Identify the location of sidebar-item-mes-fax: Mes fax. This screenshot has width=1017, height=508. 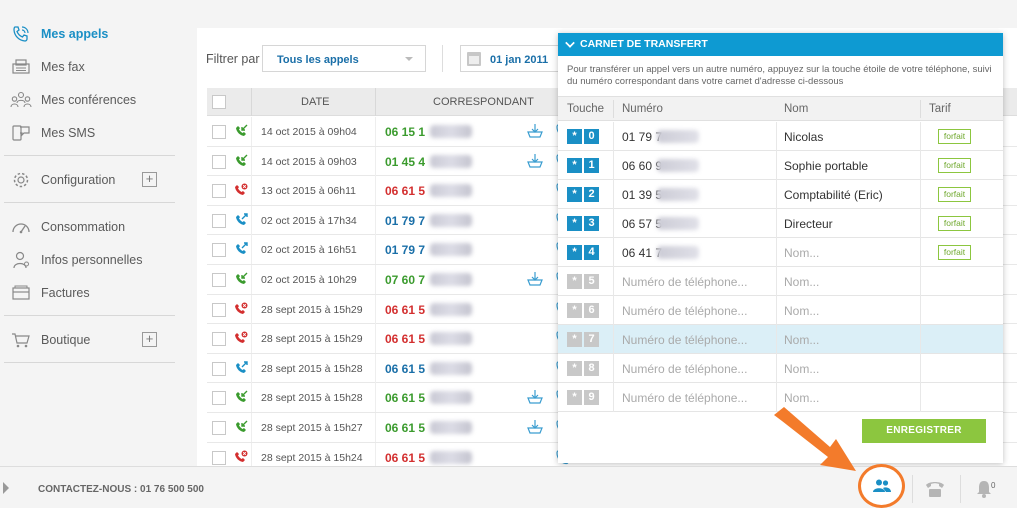
(87, 67).